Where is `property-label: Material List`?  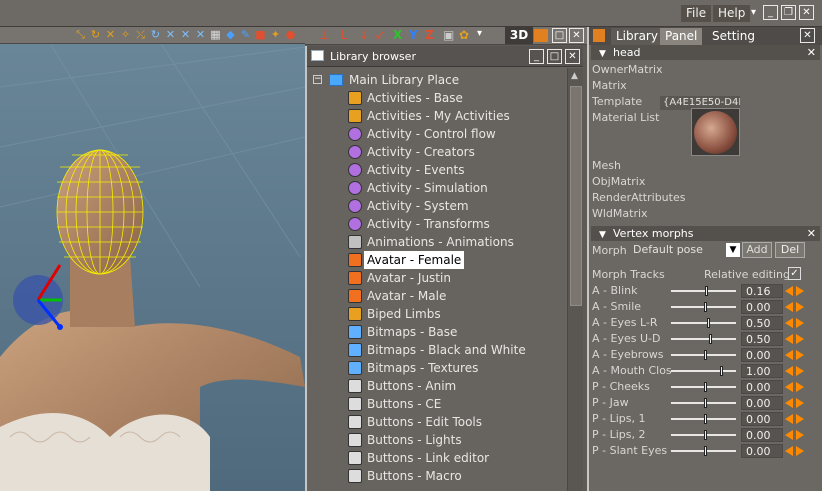 property-label: Material List is located at coordinates (625, 118).